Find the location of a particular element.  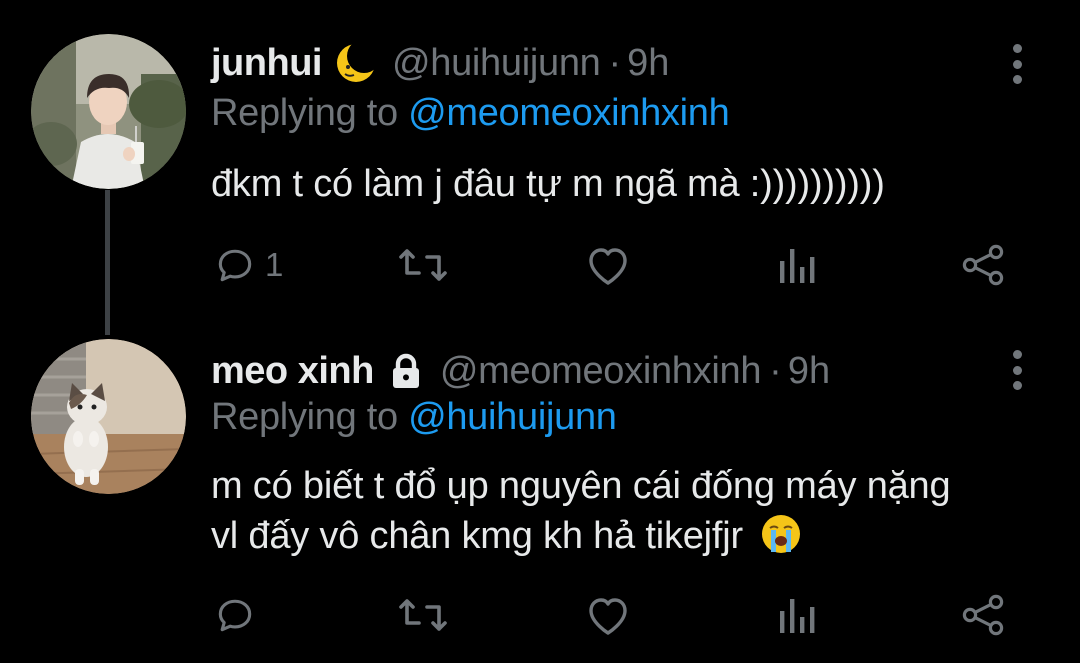

tweet-text-line-2: vl đấy vô chân kmg kh hả tikejfjr is located at coordinates (631, 536).